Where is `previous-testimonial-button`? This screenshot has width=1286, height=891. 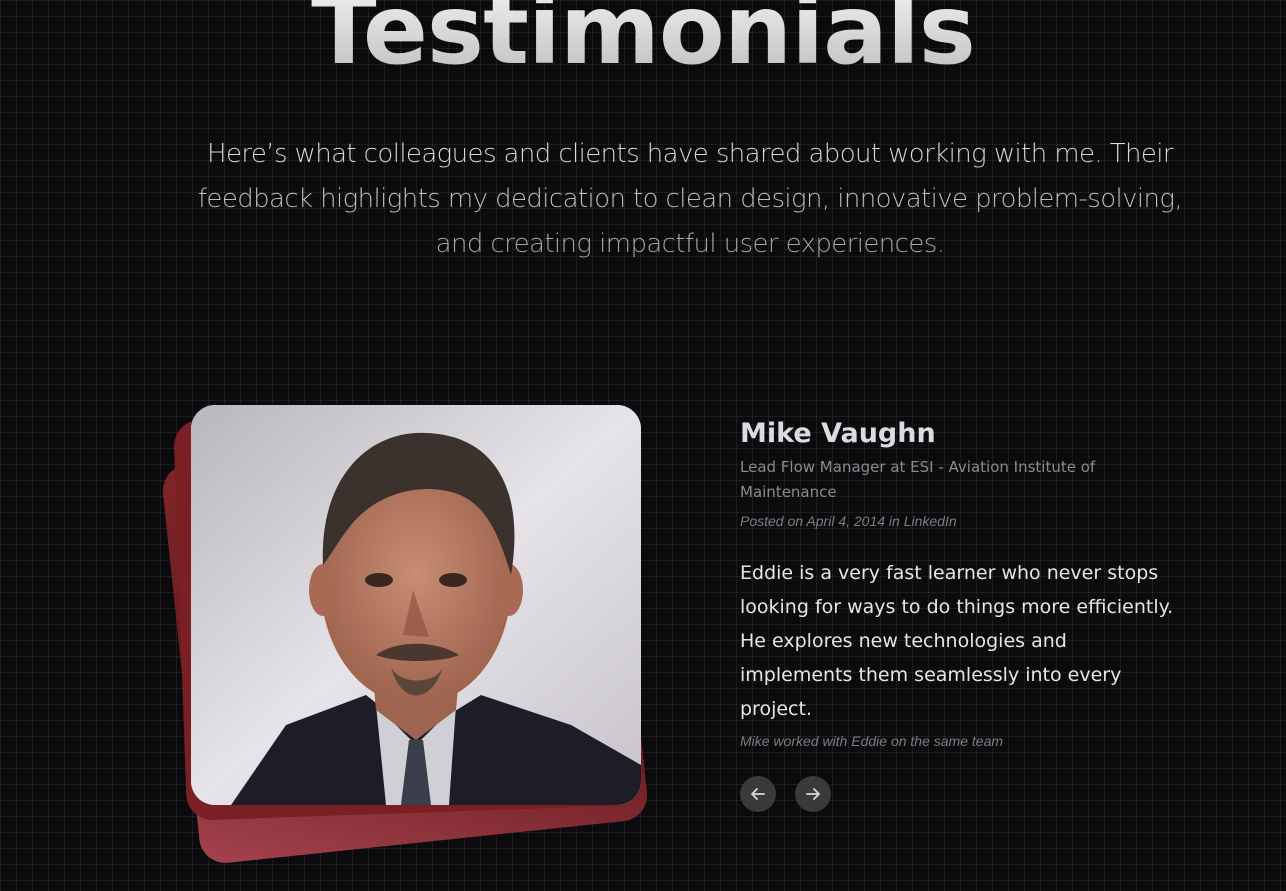
previous-testimonial-button is located at coordinates (758, 794).